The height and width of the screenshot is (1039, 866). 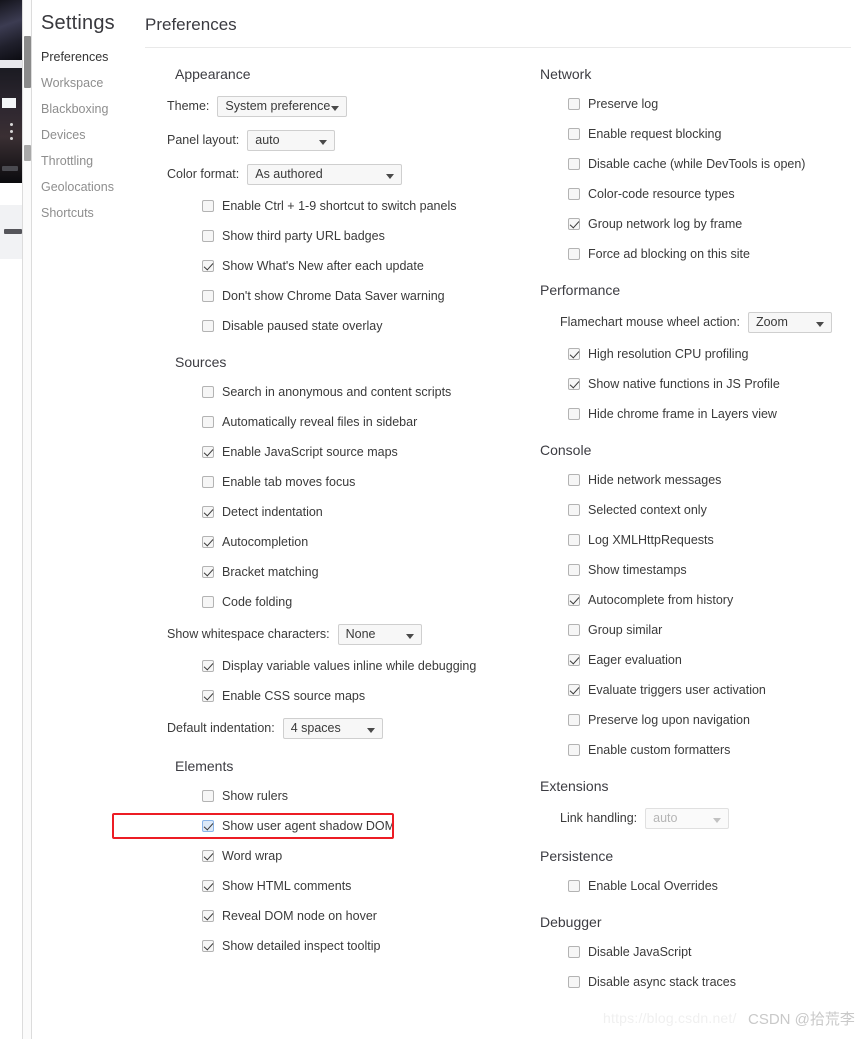 I want to click on checkbox-row-preserve-log: Preserve log, so click(x=700, y=104).